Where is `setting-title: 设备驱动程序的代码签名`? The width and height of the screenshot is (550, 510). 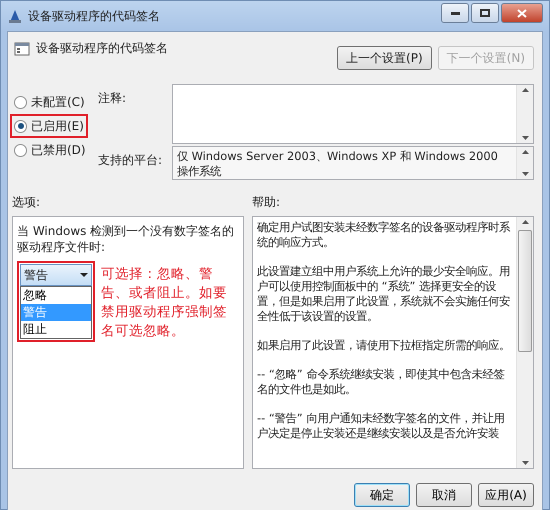
setting-title: 设备驱动程序的代码签名 is located at coordinates (102, 48).